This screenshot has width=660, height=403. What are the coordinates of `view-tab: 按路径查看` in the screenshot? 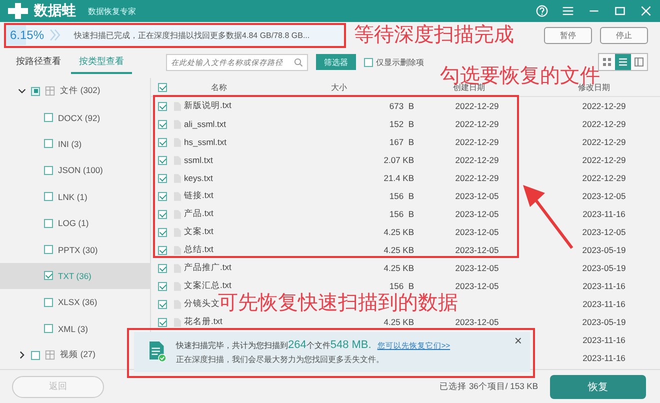 It's located at (38, 62).